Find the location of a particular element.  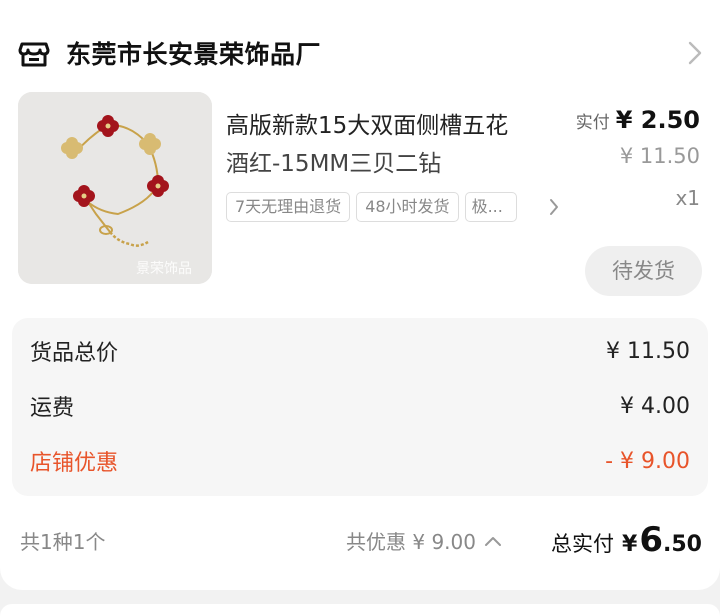

bracelet-image is located at coordinates (115, 188).